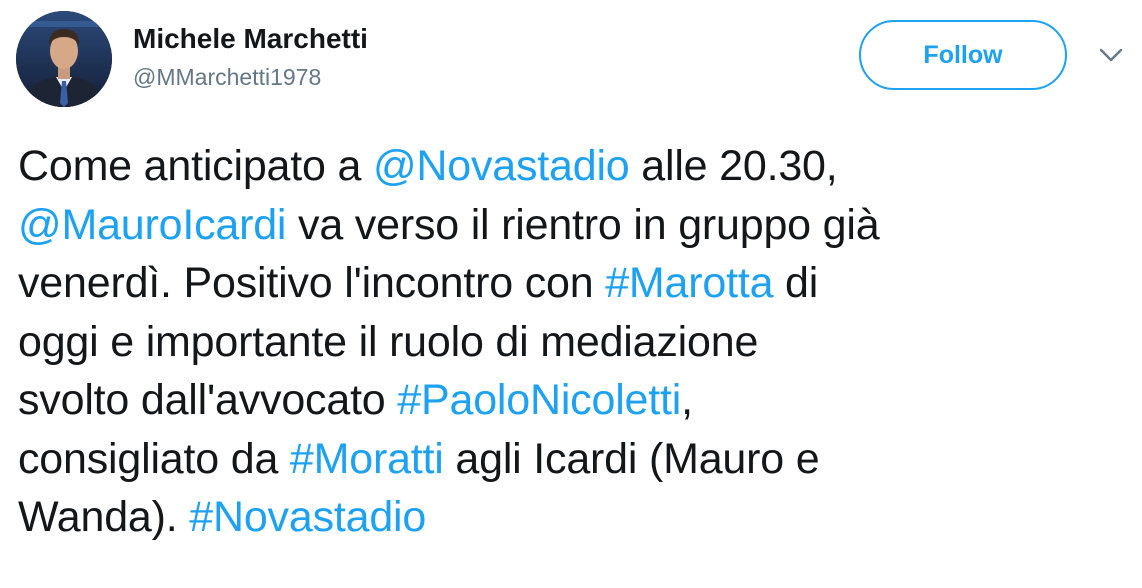  I want to click on avatar, so click(64, 59).